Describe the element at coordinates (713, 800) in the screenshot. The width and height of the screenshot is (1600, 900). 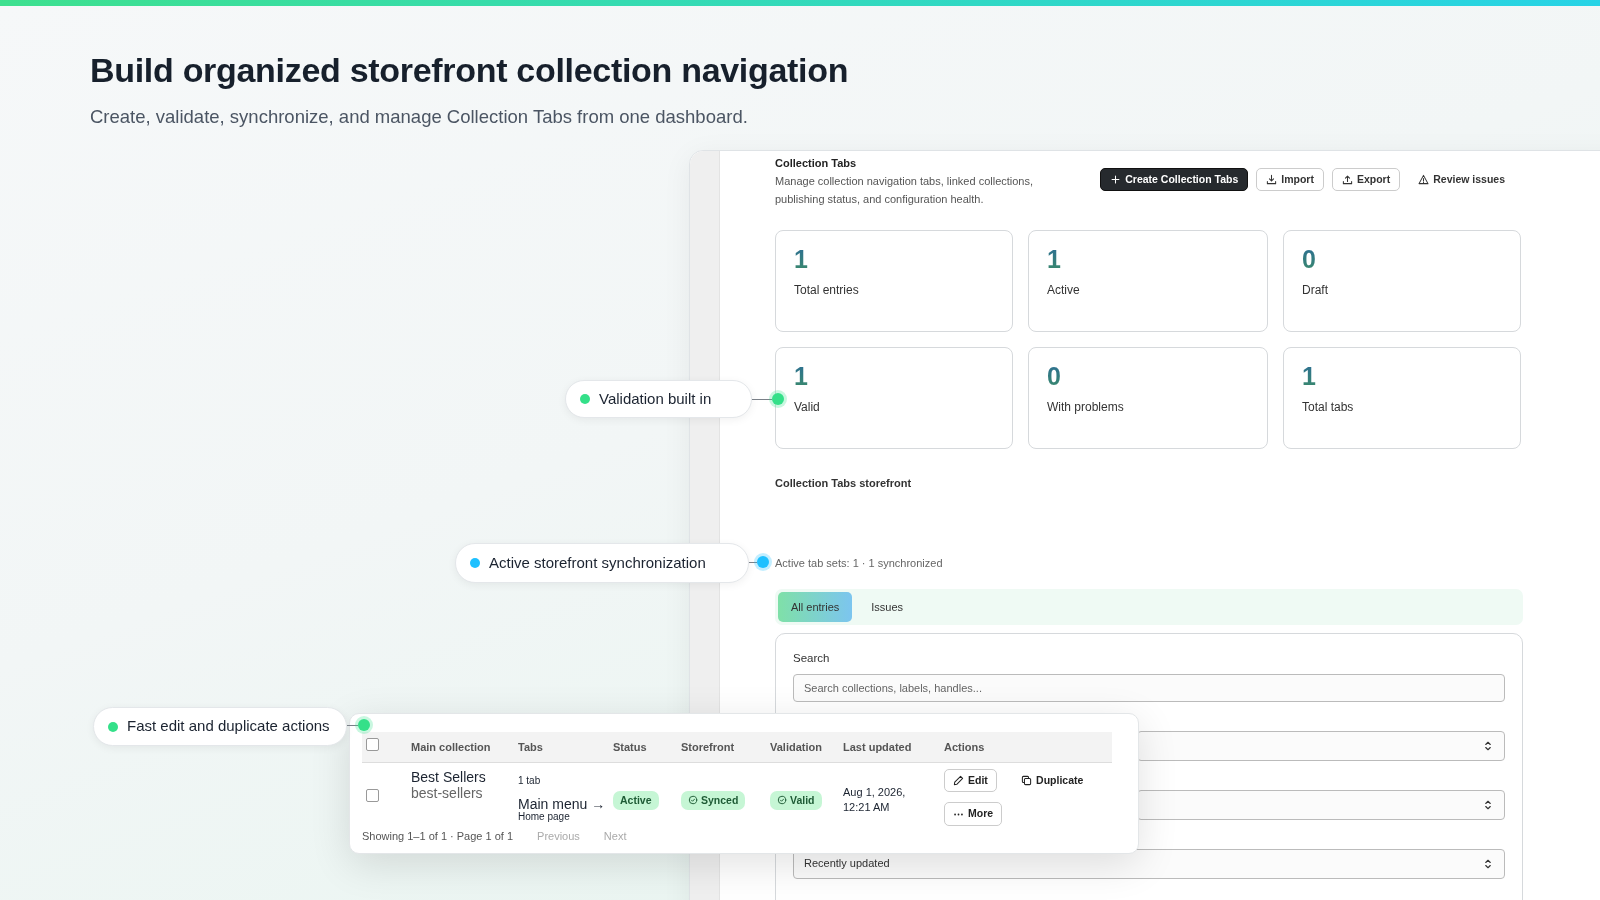
I see `sync-badge: Synced` at that location.